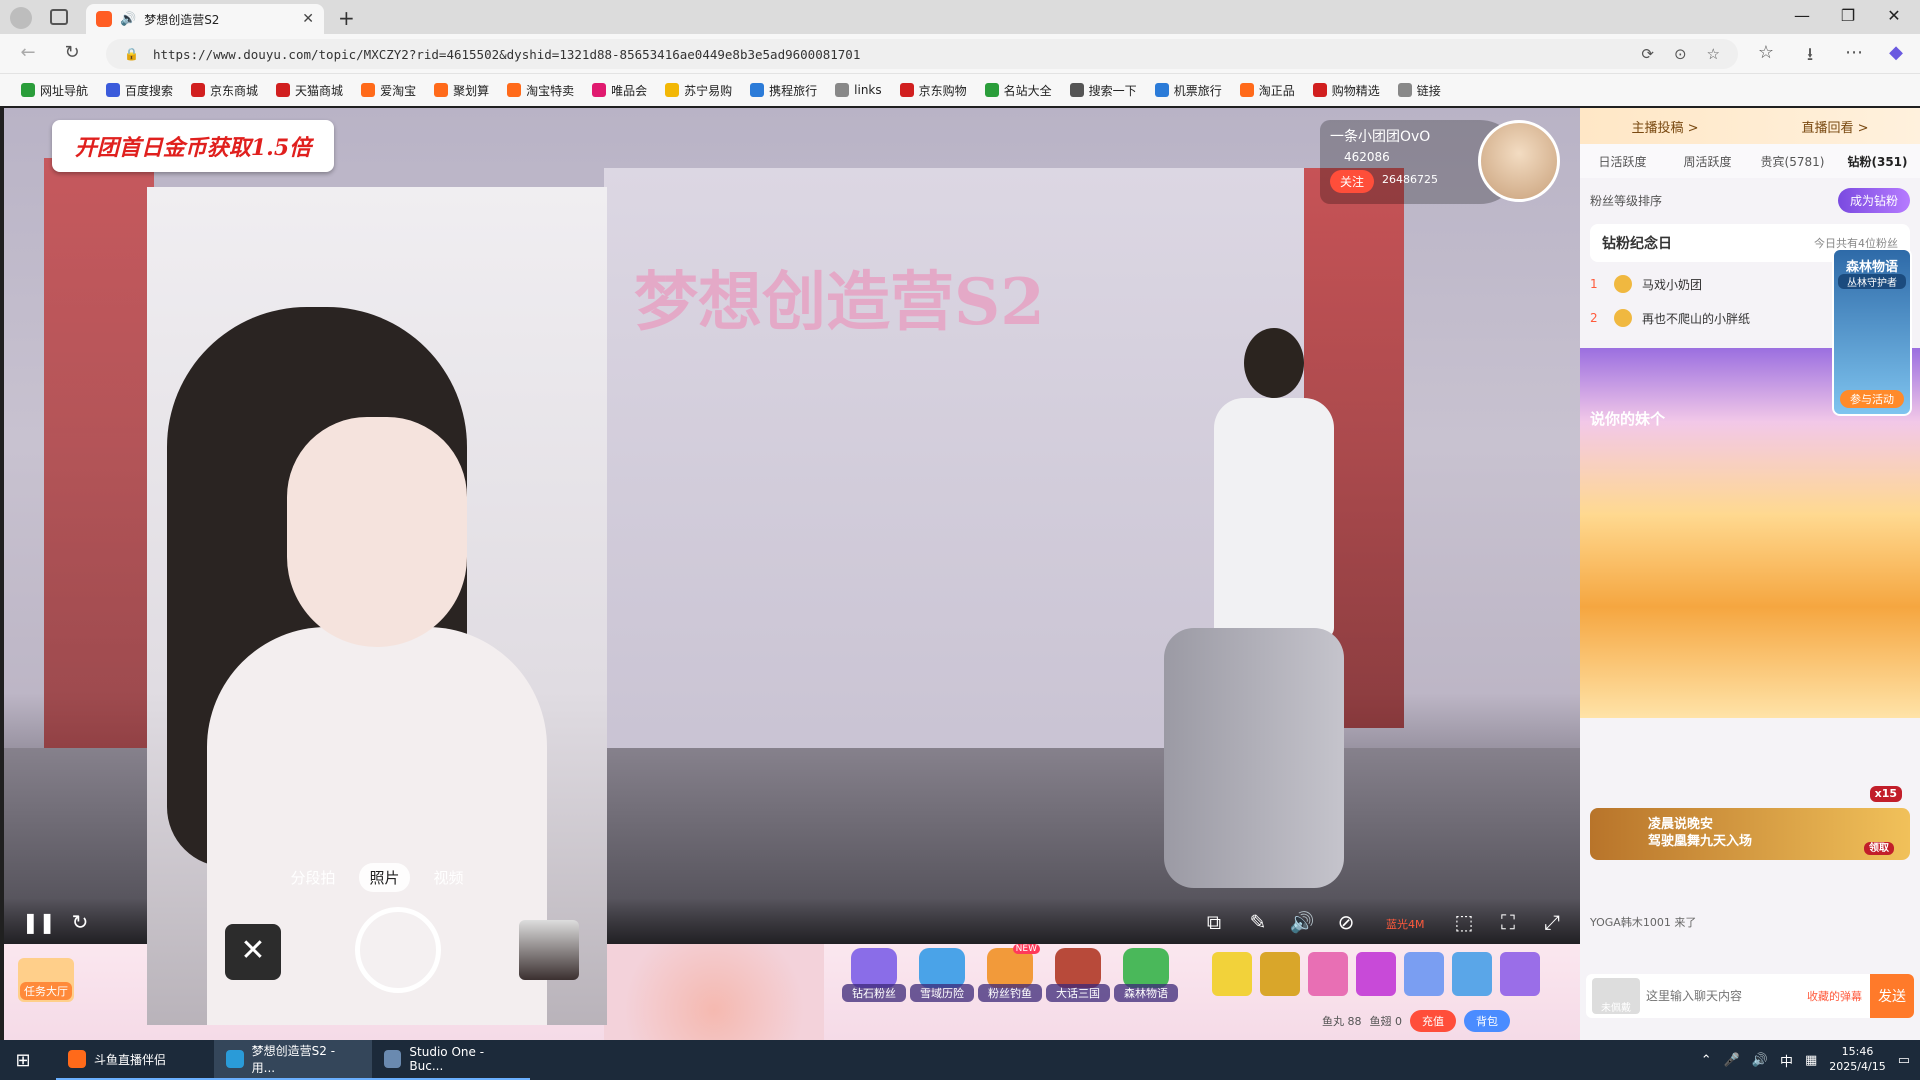  What do you see at coordinates (128, 19) in the screenshot?
I see `audio-playing-icon: 🔊` at bounding box center [128, 19].